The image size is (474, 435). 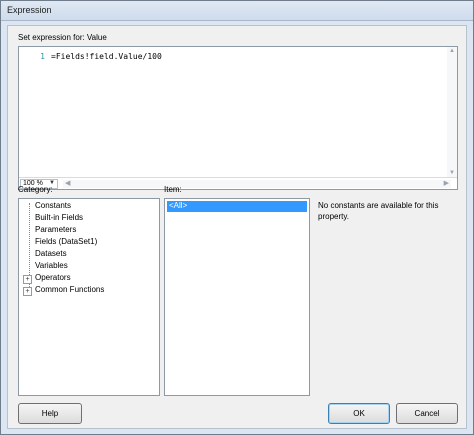 I want to click on scroll-up-icon: ▲, so click(x=452, y=51).